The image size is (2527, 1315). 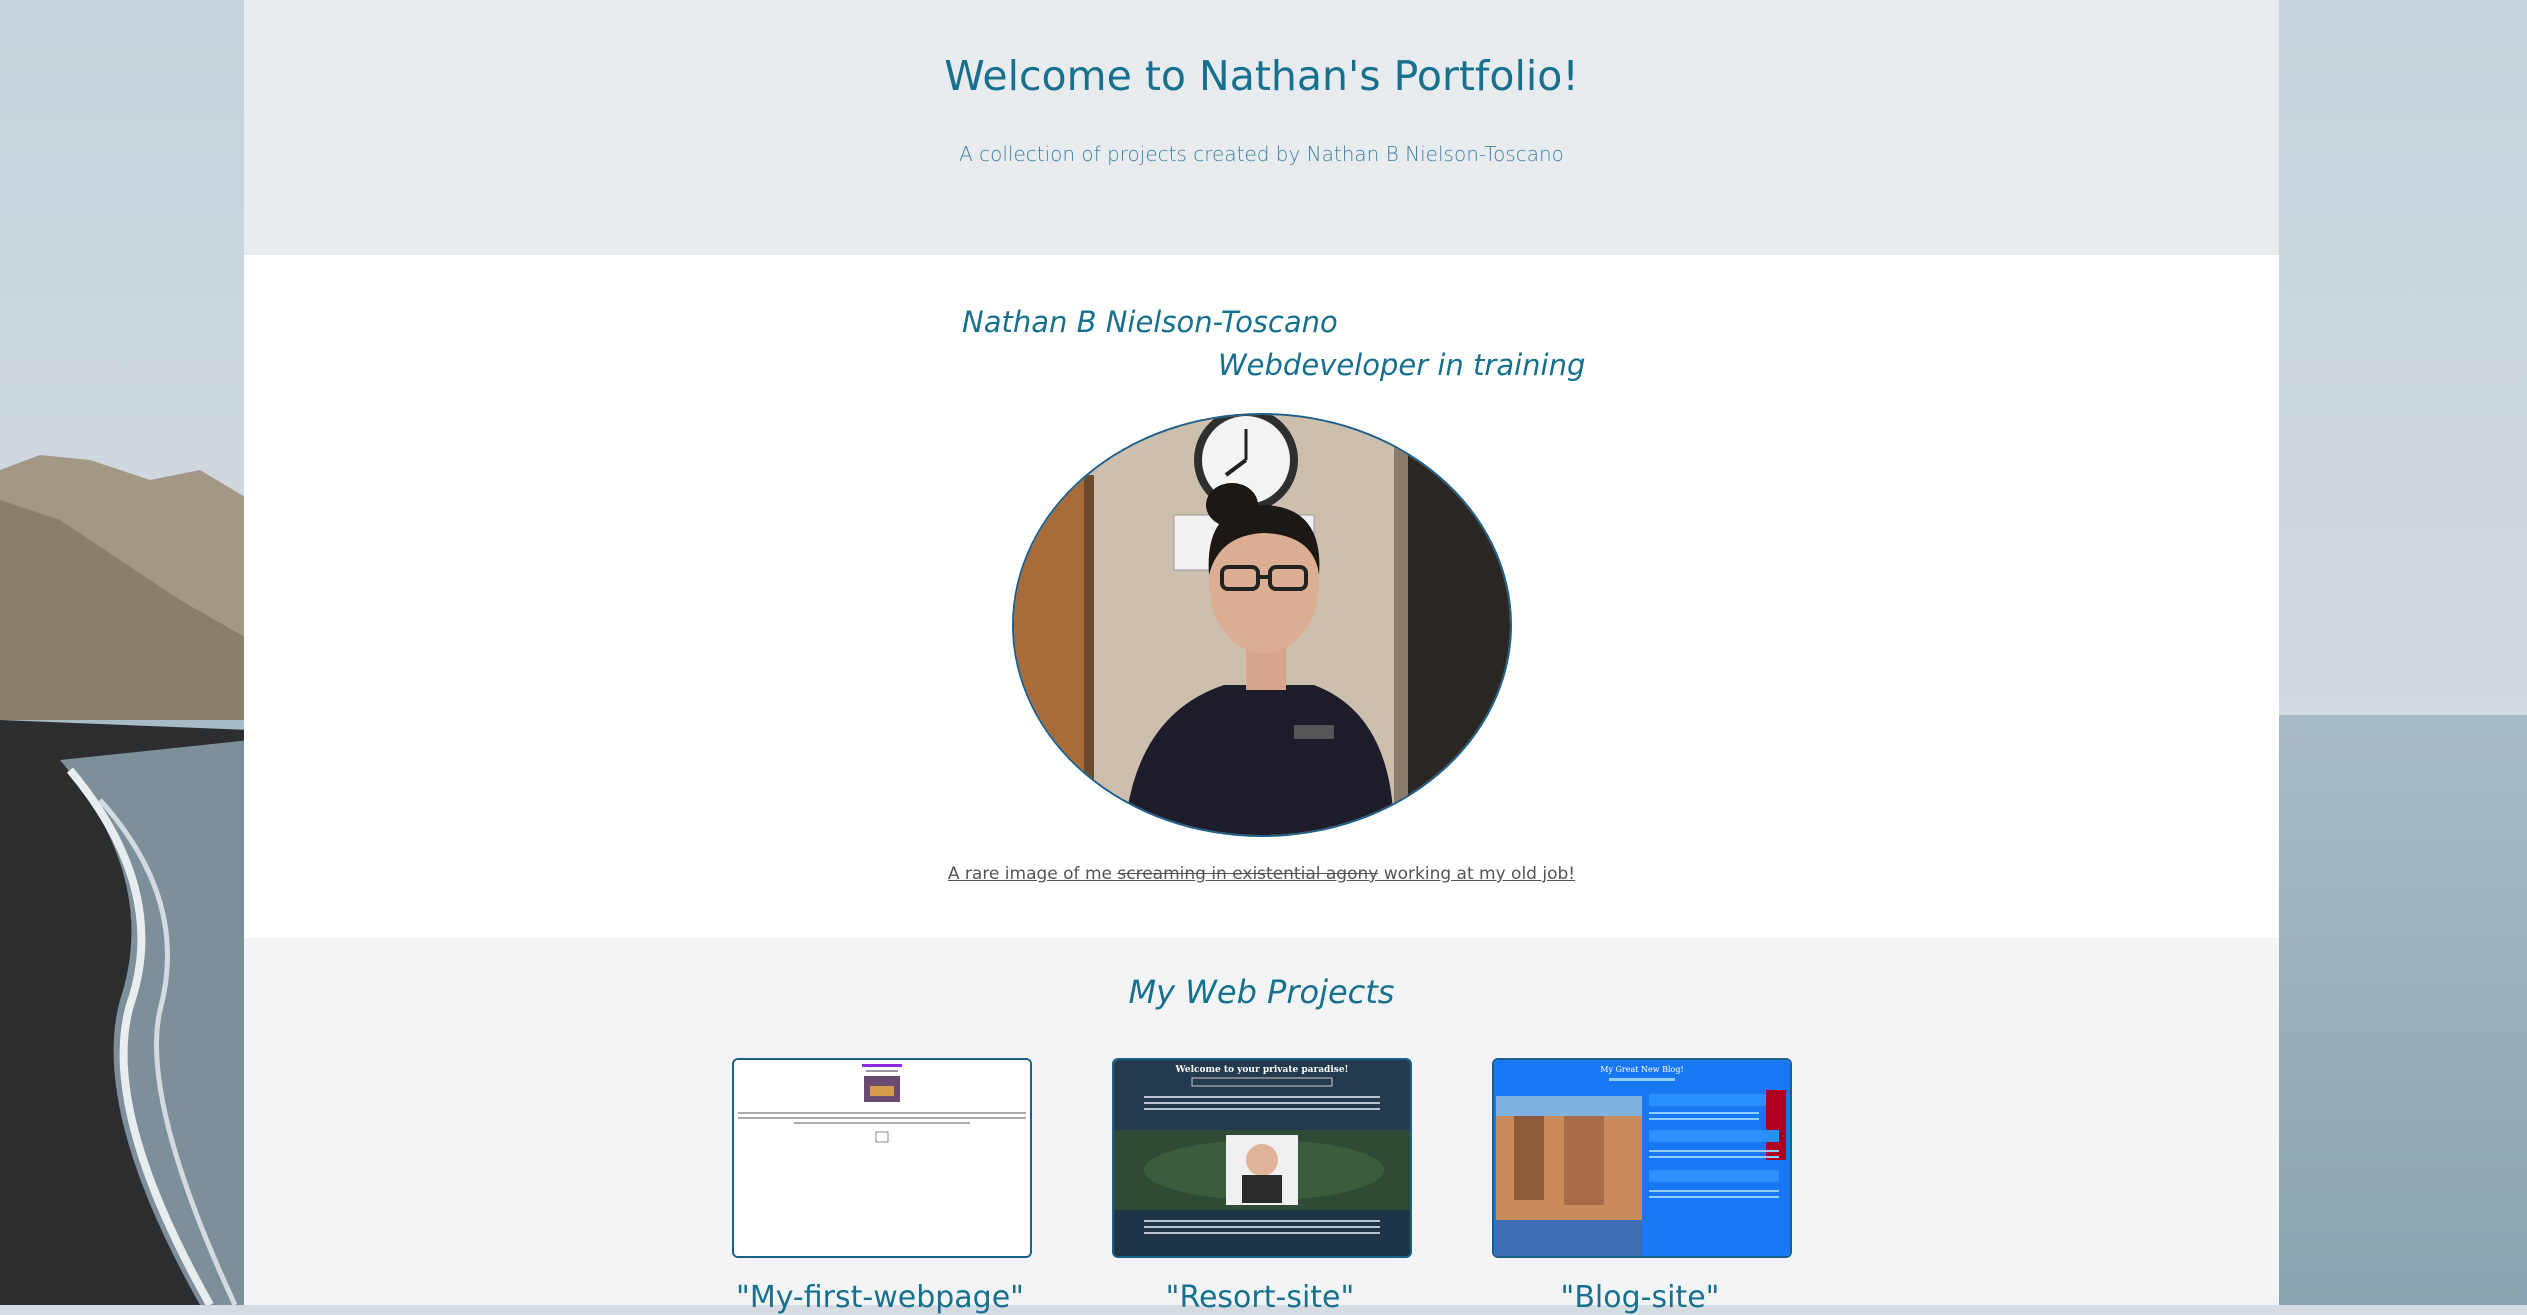 What do you see at coordinates (1640, 1297) in the screenshot?
I see `project-title-blog-site: "Blog-site"` at bounding box center [1640, 1297].